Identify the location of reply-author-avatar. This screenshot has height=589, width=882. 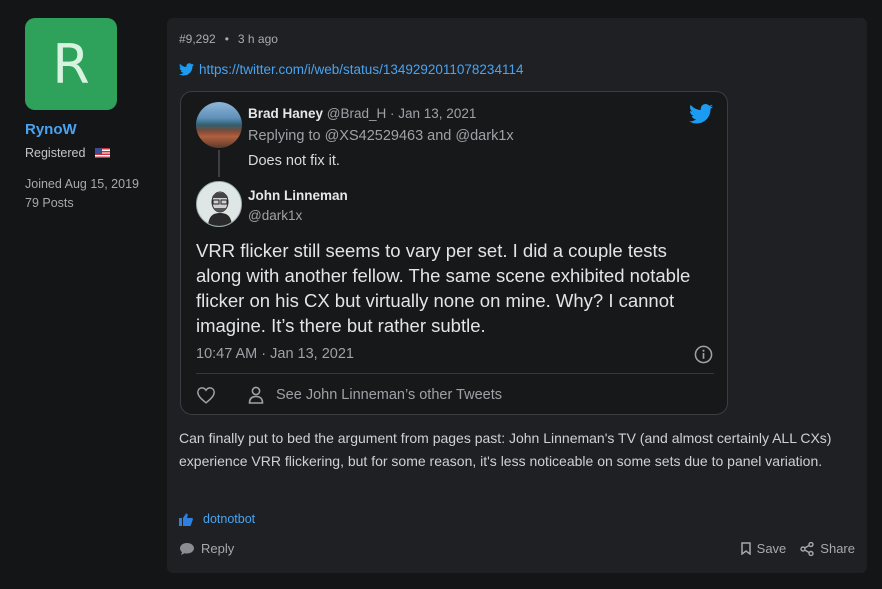
(219, 125).